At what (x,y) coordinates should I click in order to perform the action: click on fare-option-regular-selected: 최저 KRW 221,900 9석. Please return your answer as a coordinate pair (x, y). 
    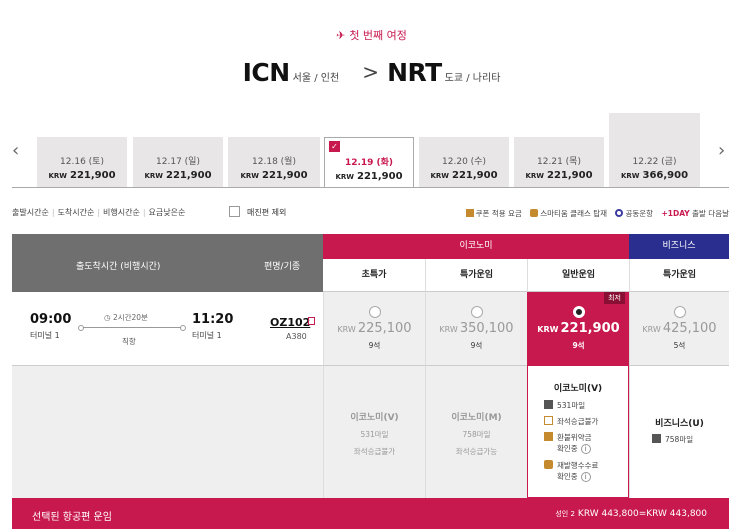
    Looking at the image, I should click on (578, 329).